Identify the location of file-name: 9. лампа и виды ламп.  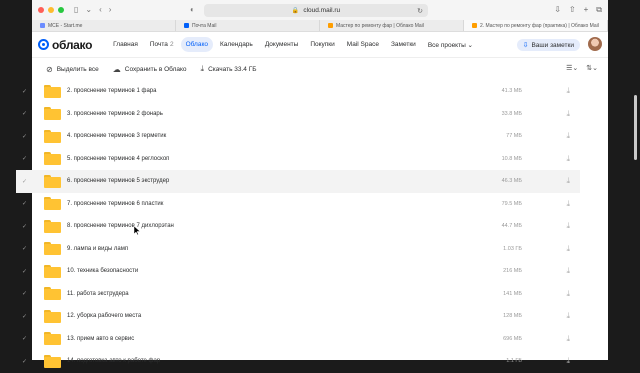
(98, 248).